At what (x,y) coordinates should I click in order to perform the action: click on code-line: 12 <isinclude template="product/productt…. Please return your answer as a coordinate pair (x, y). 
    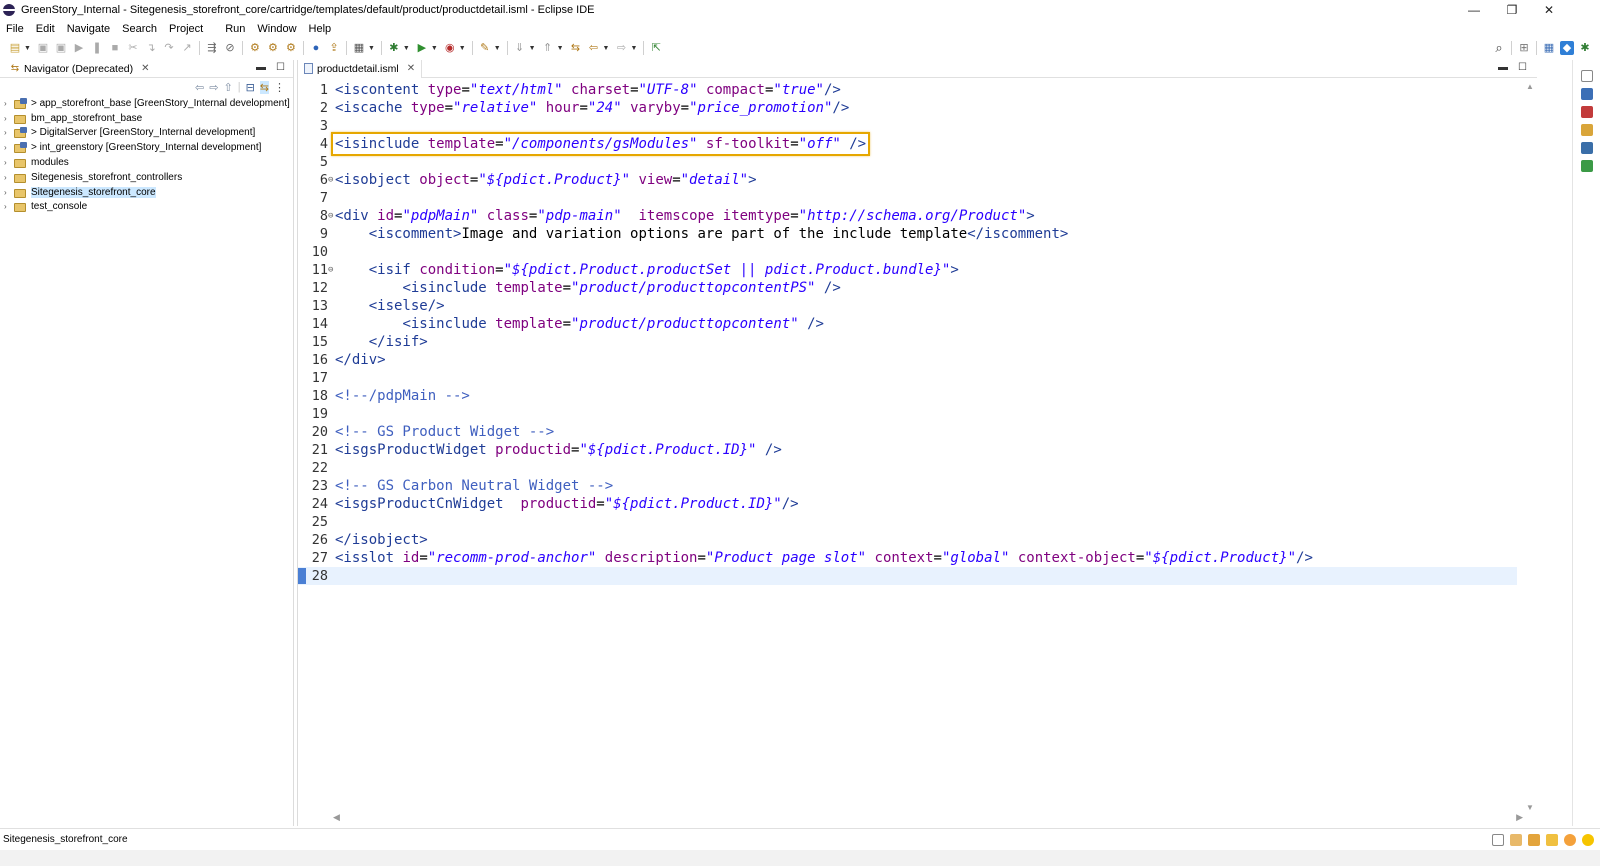
    Looking at the image, I should click on (907, 288).